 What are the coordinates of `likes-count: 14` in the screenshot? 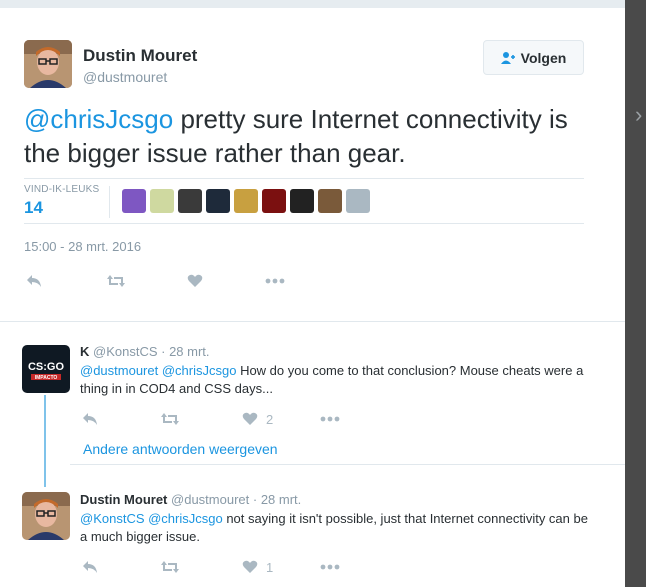 It's located at (33, 208).